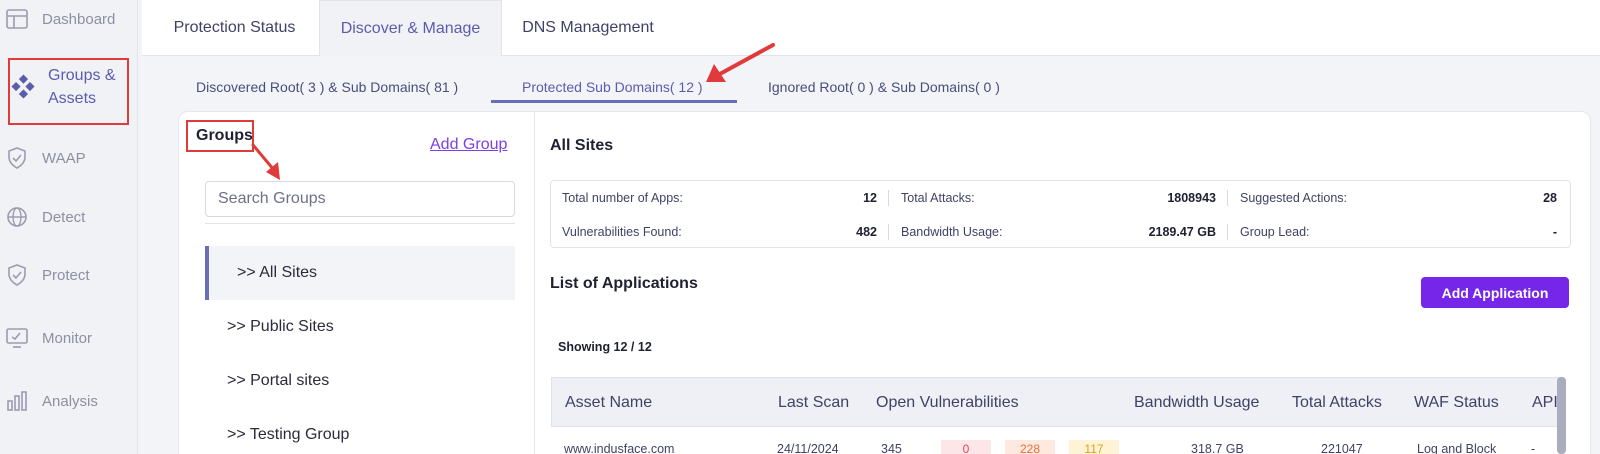 The image size is (1600, 454). Describe the element at coordinates (870, 198) in the screenshot. I see `stat-value: 12` at that location.